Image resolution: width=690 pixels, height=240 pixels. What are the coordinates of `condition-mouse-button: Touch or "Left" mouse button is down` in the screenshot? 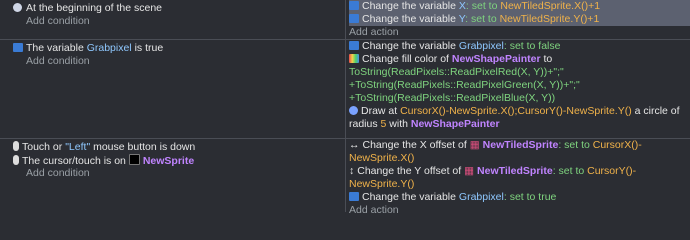 It's located at (177, 147).